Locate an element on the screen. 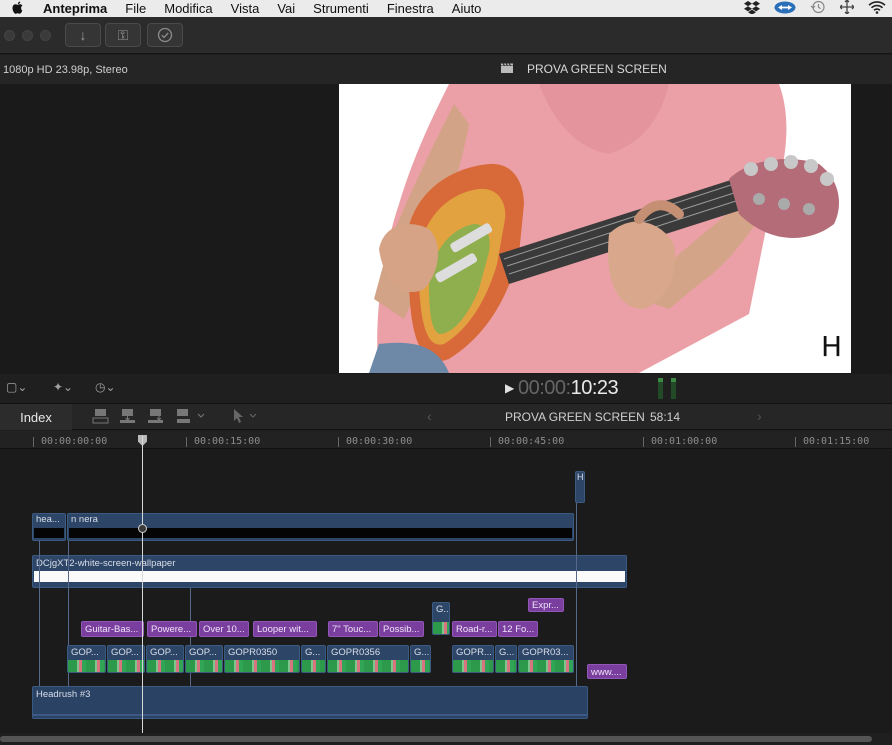 This screenshot has width=892, height=745. menu-modifica: Modifica is located at coordinates (188, 8).